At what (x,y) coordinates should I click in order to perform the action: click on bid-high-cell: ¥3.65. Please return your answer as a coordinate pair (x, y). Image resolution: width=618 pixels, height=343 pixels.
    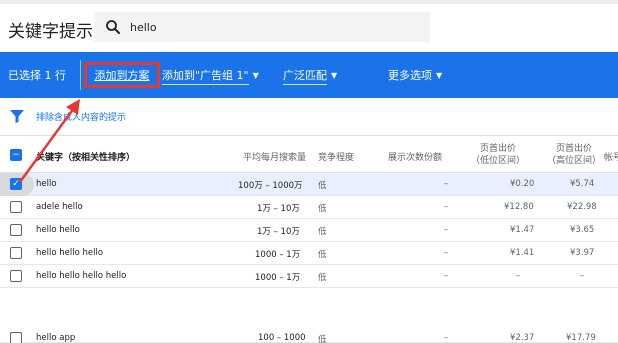
    Looking at the image, I should click on (582, 230).